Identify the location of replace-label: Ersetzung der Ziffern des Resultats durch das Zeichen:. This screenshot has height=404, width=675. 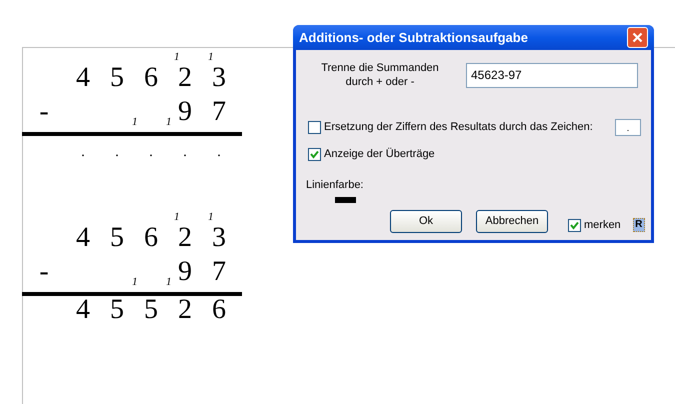
(458, 128).